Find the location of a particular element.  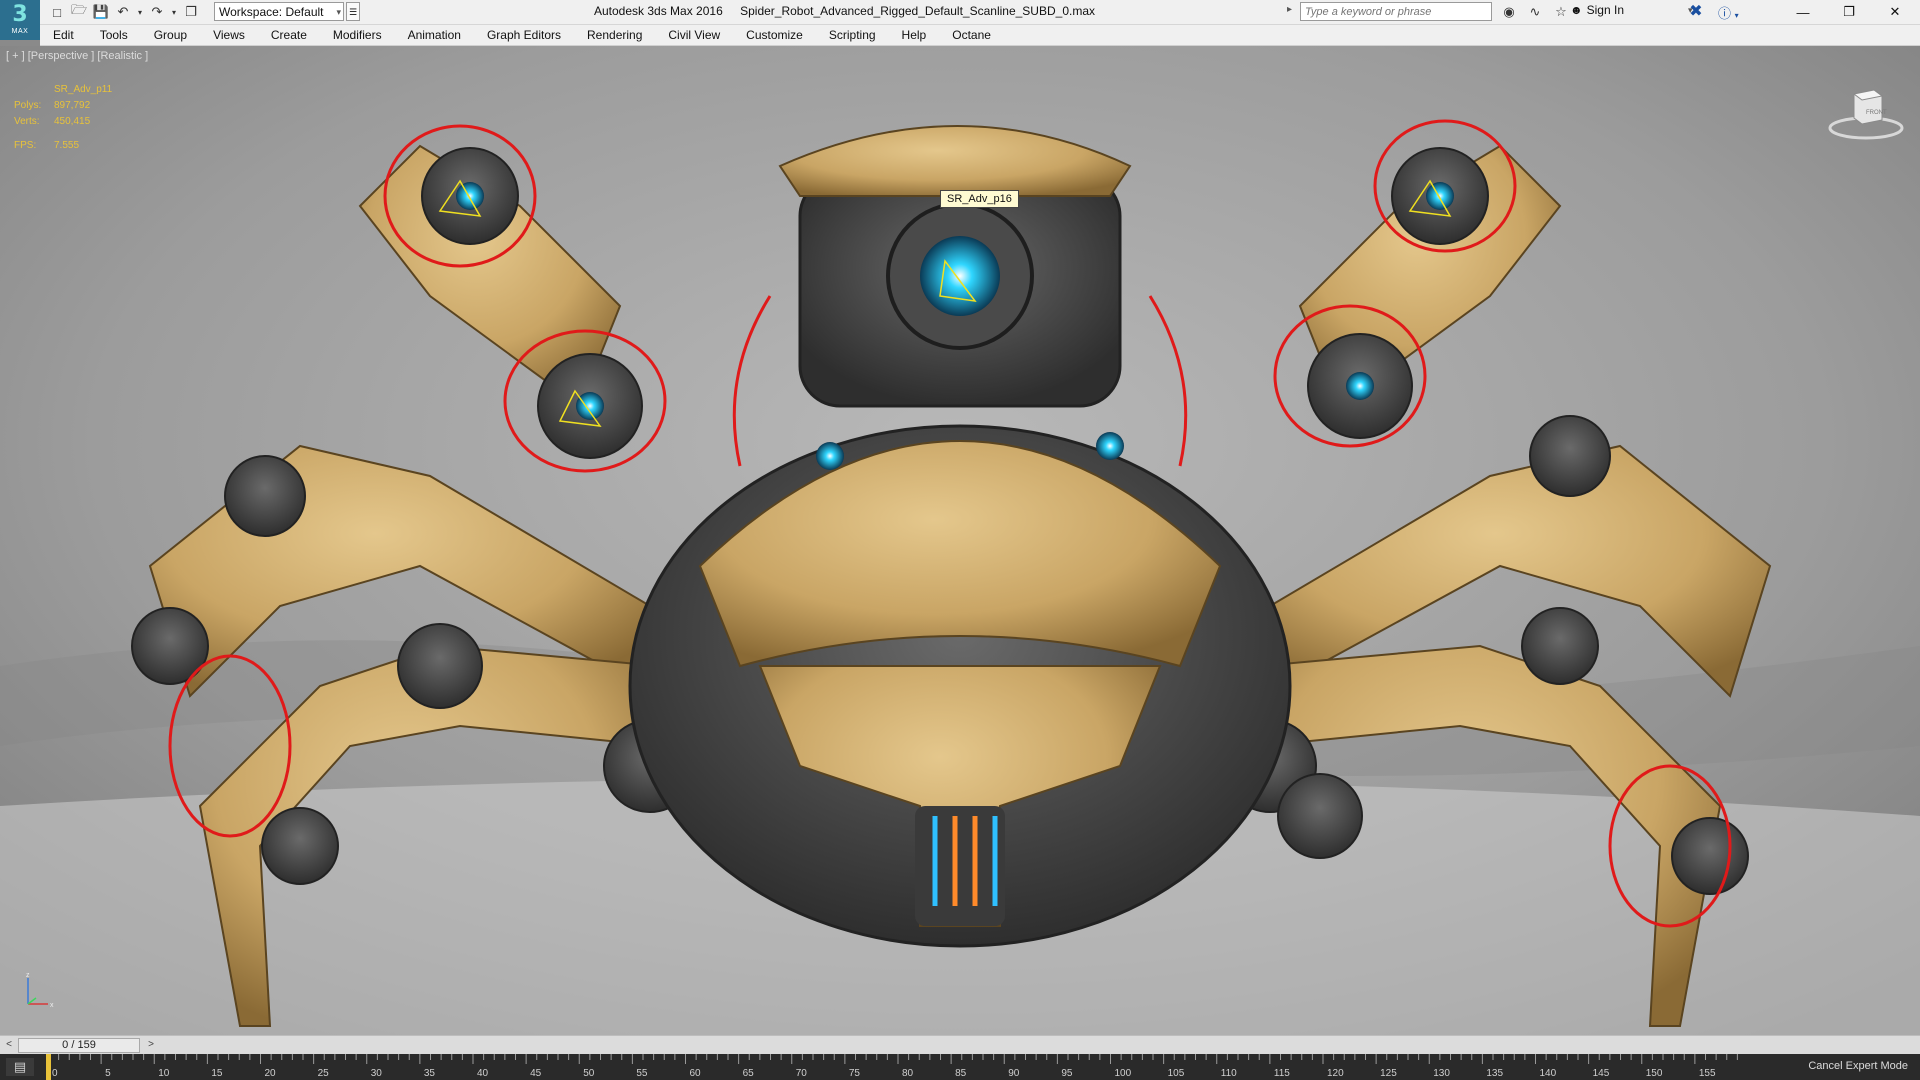

ruler-tick-label: 50 is located at coordinates (589, 1073).